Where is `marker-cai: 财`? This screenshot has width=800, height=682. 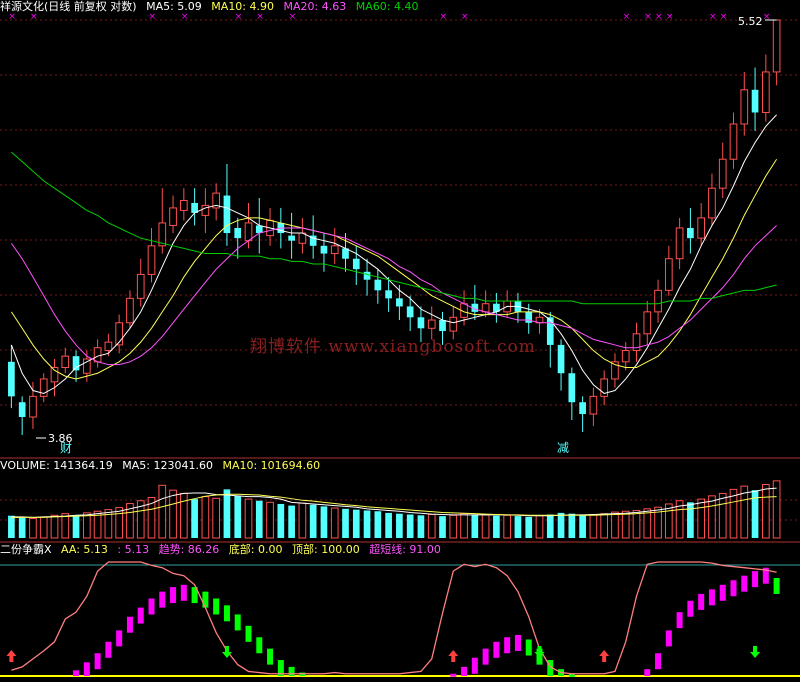 marker-cai: 财 is located at coordinates (66, 448).